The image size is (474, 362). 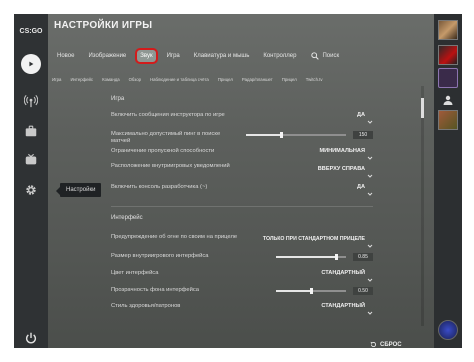 What do you see at coordinates (107, 56) in the screenshot?
I see `tab-video: Изображение` at bounding box center [107, 56].